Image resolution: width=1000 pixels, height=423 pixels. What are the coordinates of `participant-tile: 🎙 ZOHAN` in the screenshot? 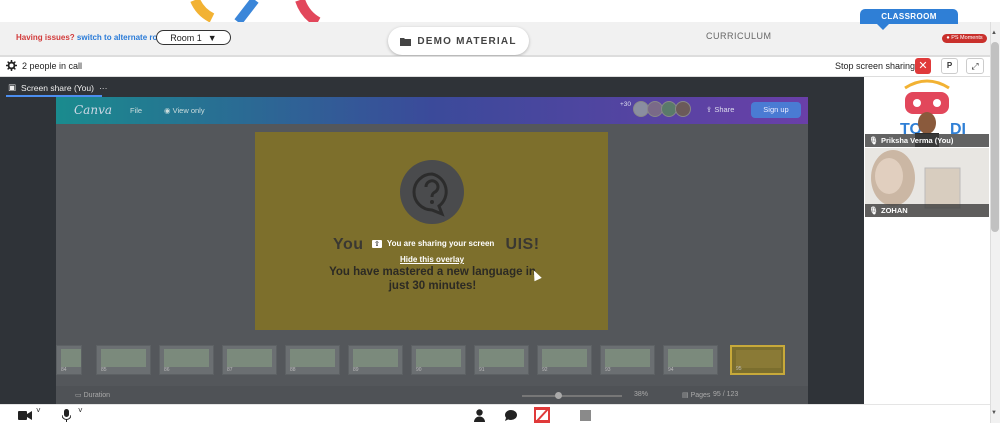 It's located at (927, 182).